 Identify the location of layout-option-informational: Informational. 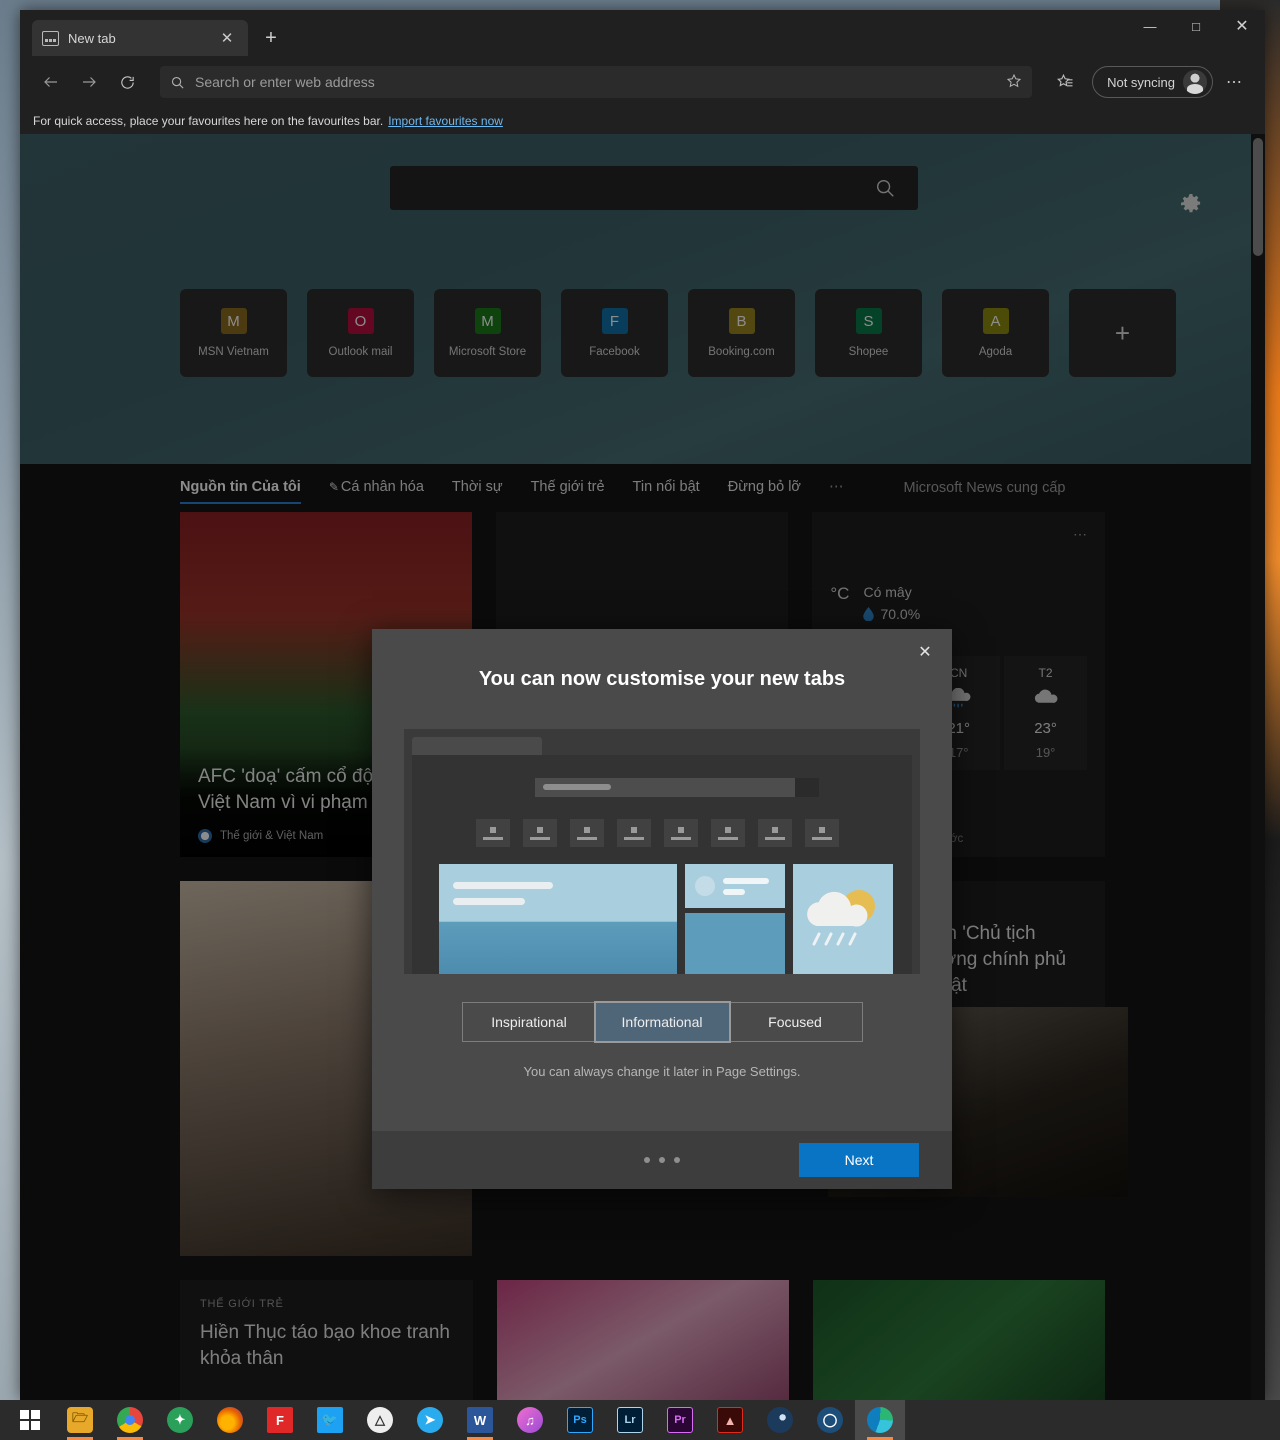
(662, 1022).